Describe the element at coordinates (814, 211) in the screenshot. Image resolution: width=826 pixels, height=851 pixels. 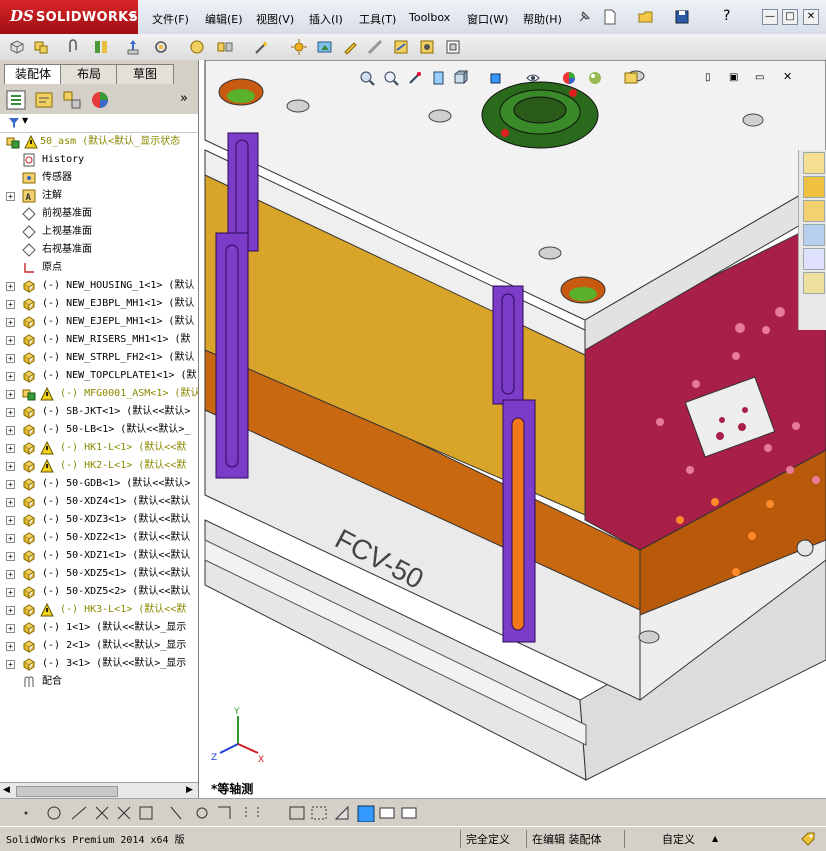
I see `file-explorer-icon` at that location.